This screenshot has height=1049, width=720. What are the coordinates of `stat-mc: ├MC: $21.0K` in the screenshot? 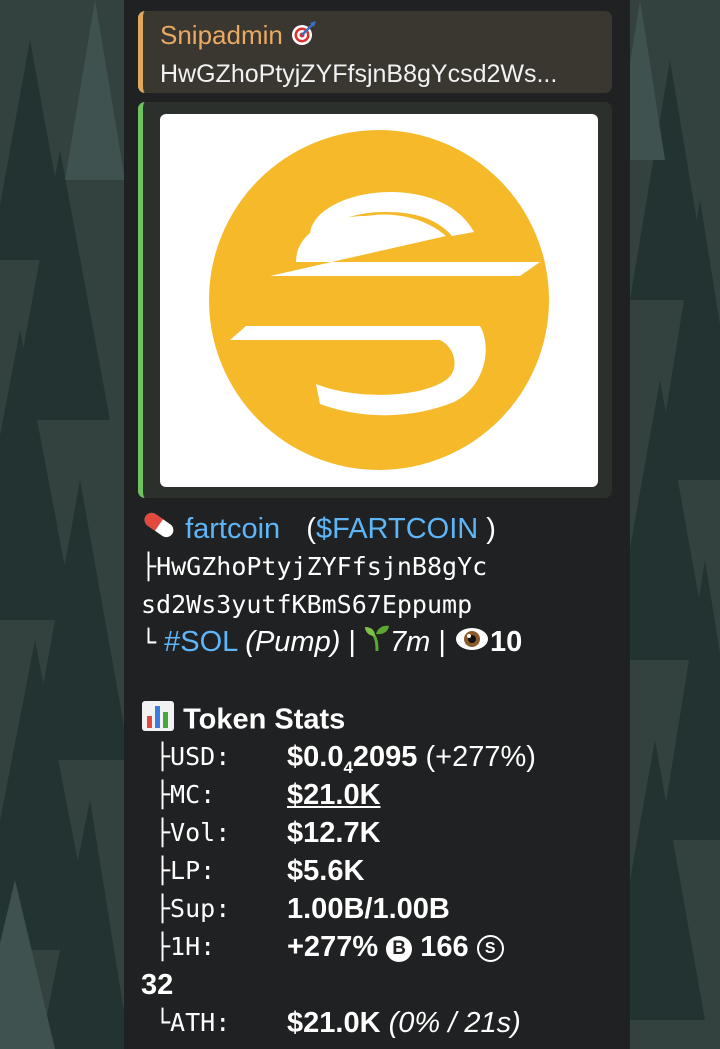 It's located at (381, 795).